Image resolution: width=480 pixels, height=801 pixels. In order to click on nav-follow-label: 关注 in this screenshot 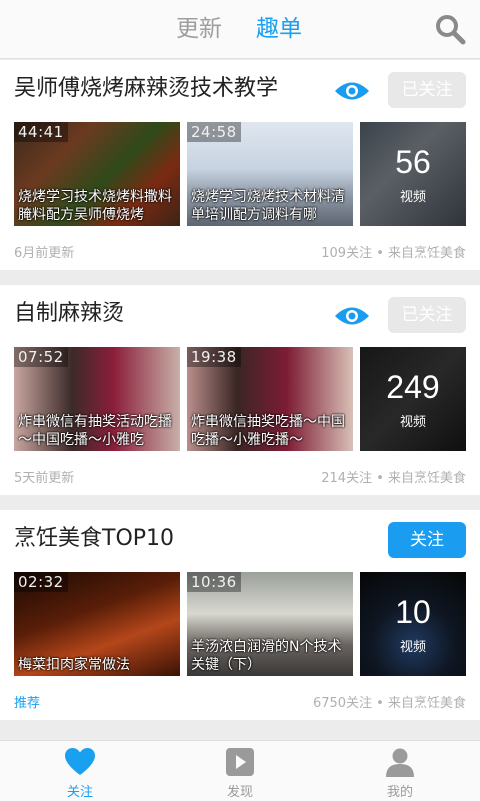, I will do `click(79, 792)`.